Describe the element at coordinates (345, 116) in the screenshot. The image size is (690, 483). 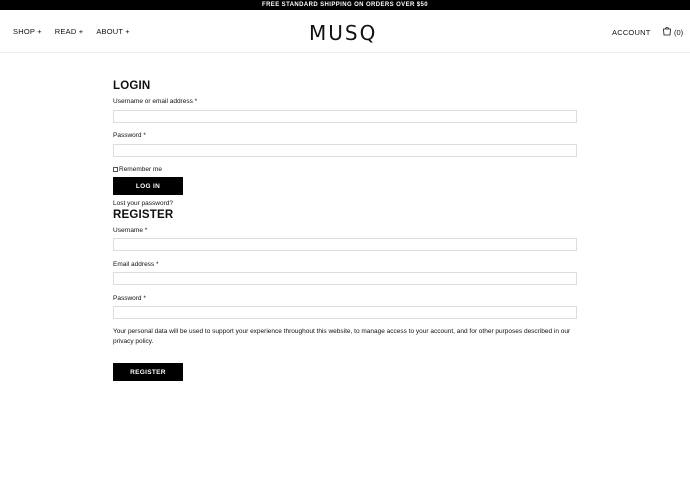
I see `login-username-input` at that location.